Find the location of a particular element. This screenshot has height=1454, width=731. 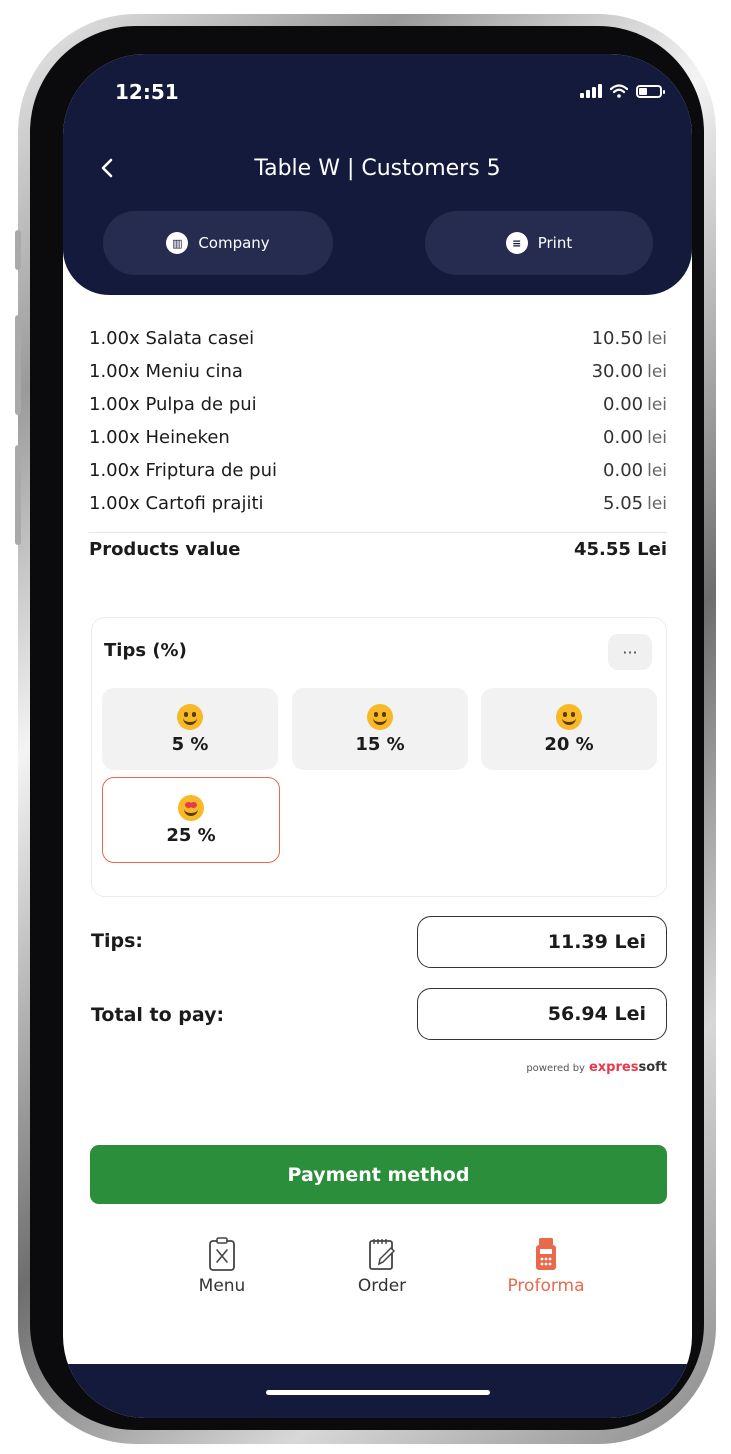

tip-option-15: 15 % is located at coordinates (380, 729).